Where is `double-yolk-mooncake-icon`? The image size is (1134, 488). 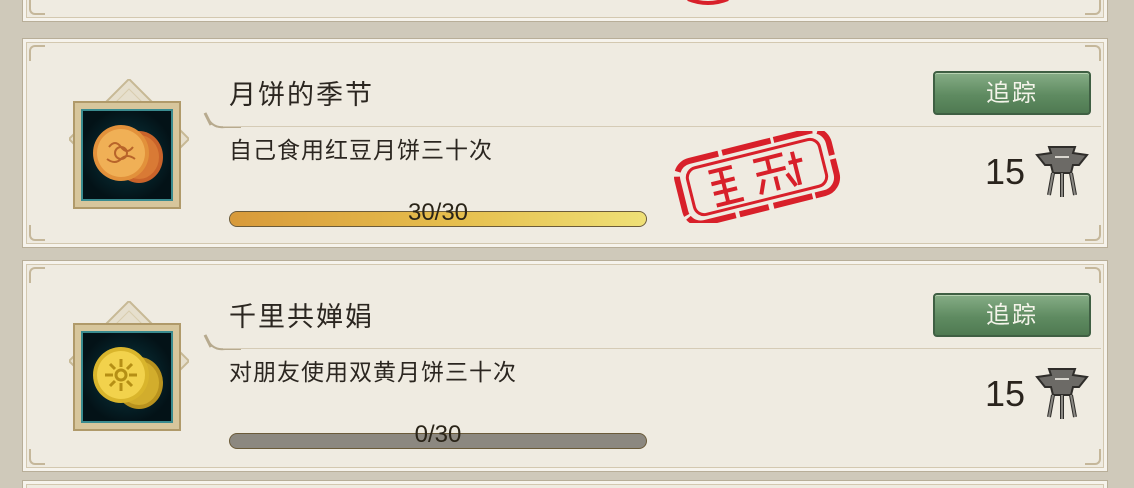 double-yolk-mooncake-icon is located at coordinates (127, 377).